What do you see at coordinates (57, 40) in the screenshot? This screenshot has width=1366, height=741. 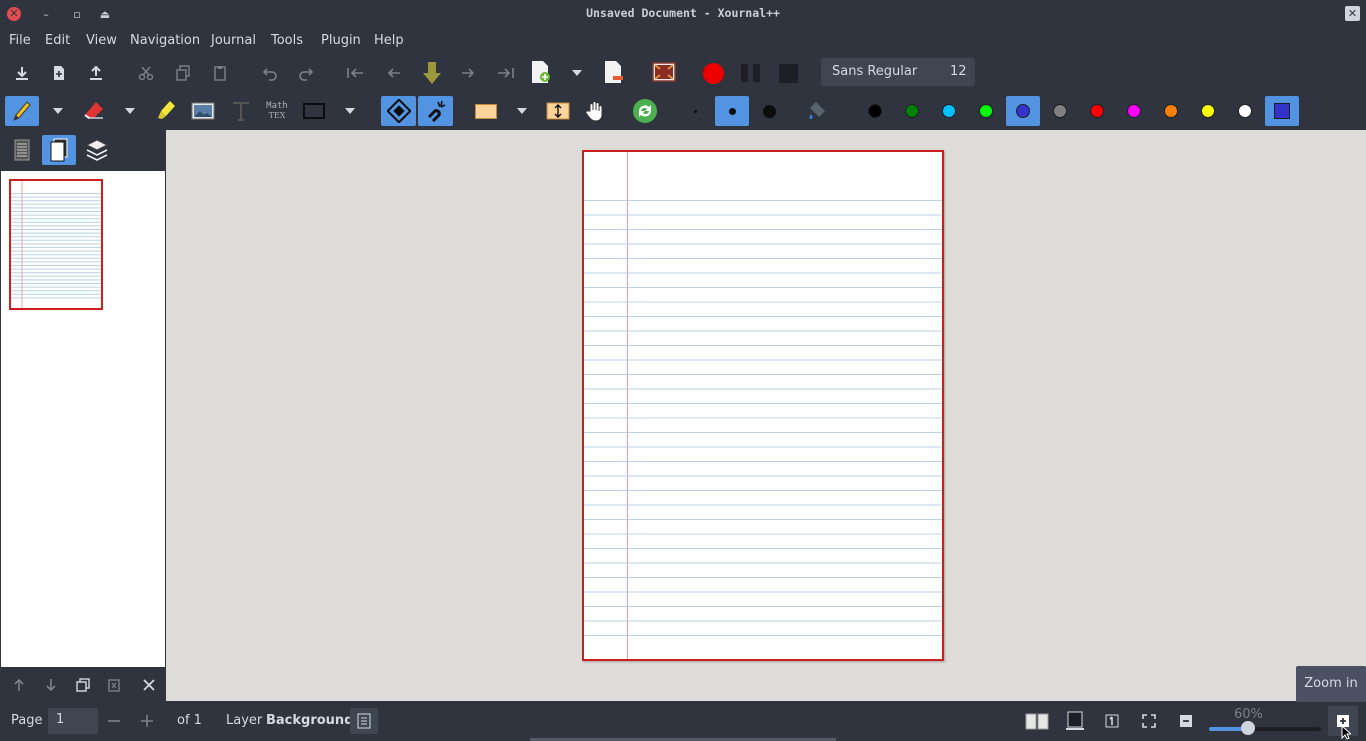 I see `menu-edit: Edit` at bounding box center [57, 40].